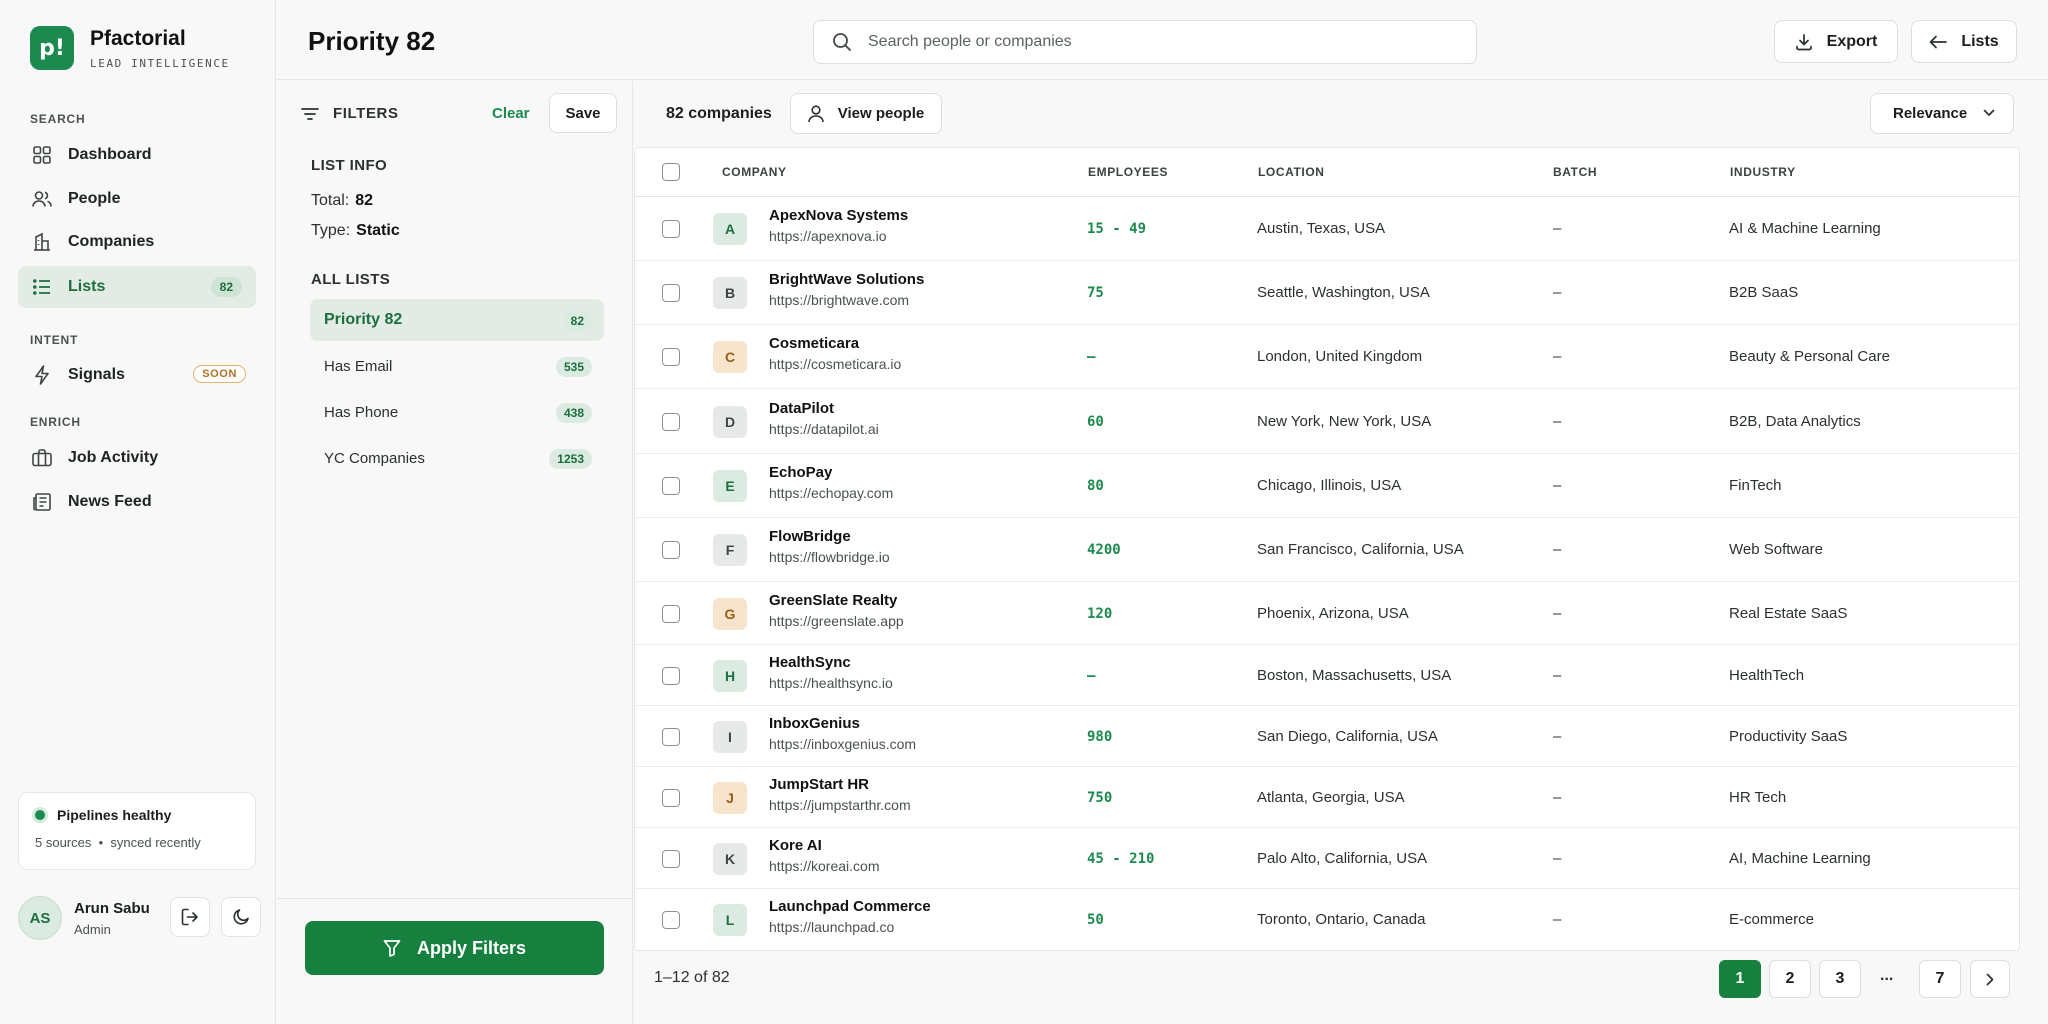 This screenshot has height=1024, width=2048. Describe the element at coordinates (1836, 41) in the screenshot. I see `export-button: Export` at that location.